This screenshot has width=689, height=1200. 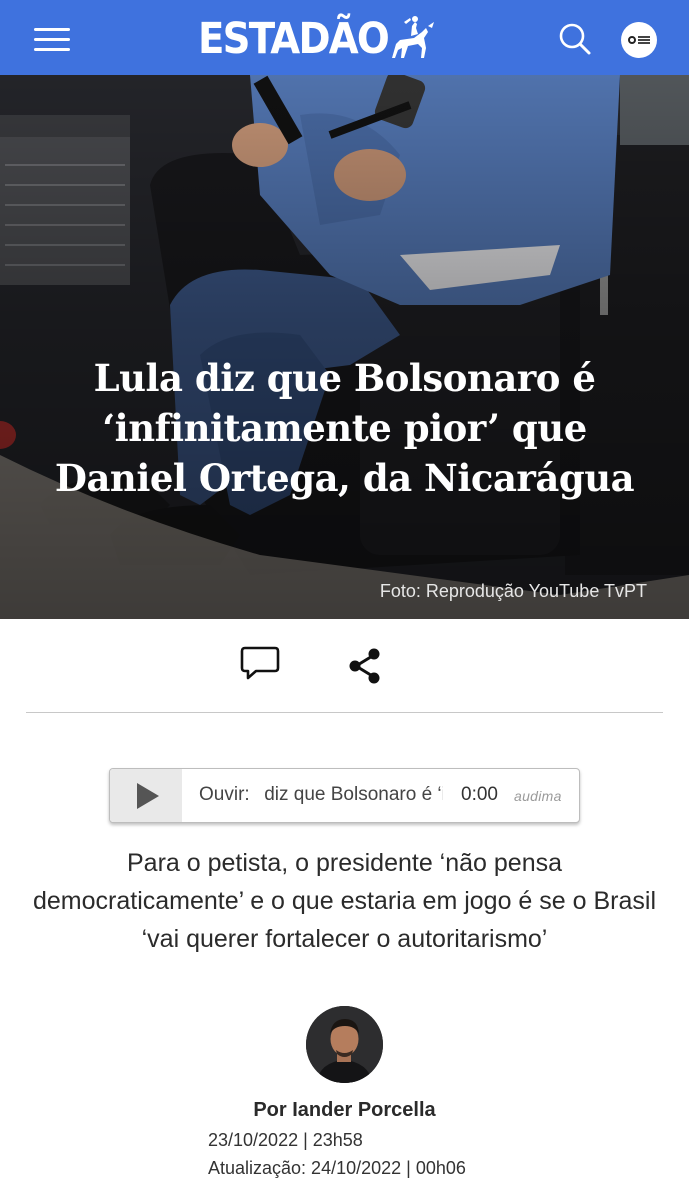 What do you see at coordinates (413, 37) in the screenshot?
I see `horse-rider-logo-icon` at bounding box center [413, 37].